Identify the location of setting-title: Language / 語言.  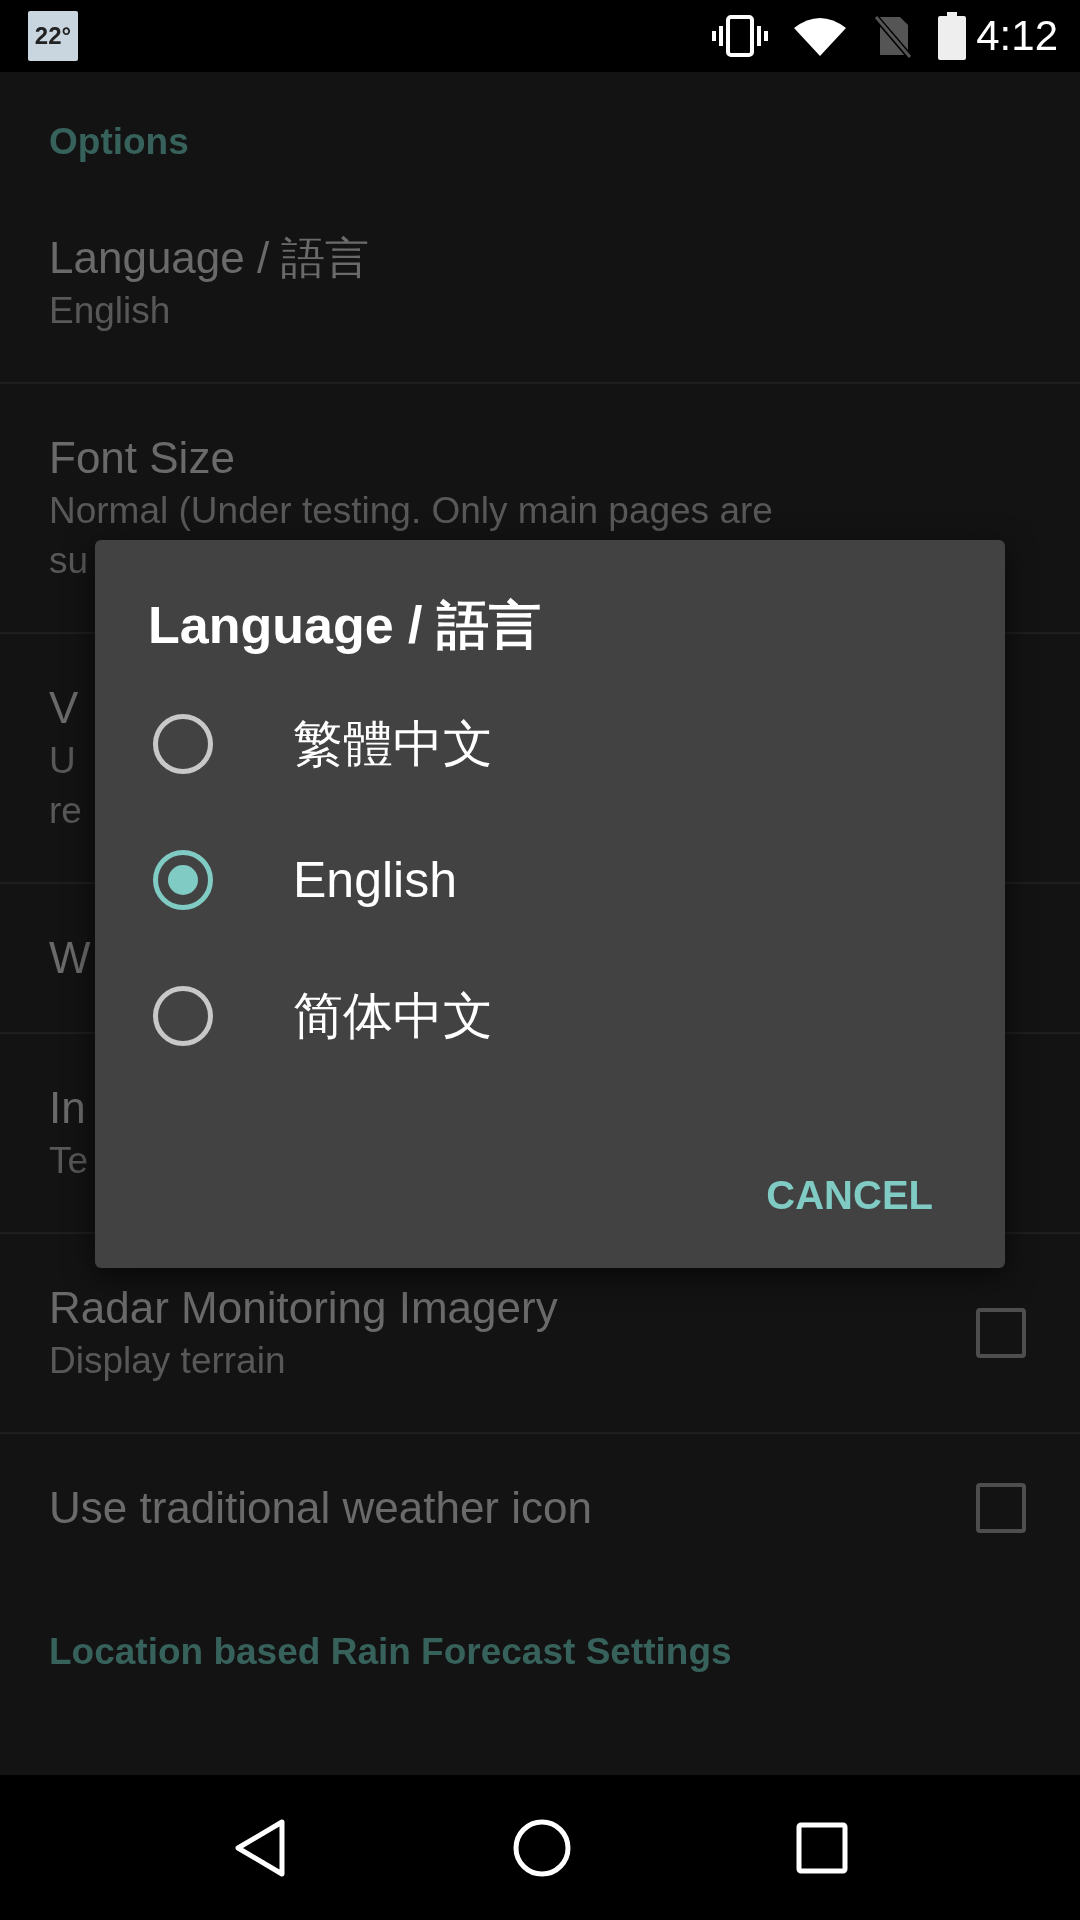
(209, 258).